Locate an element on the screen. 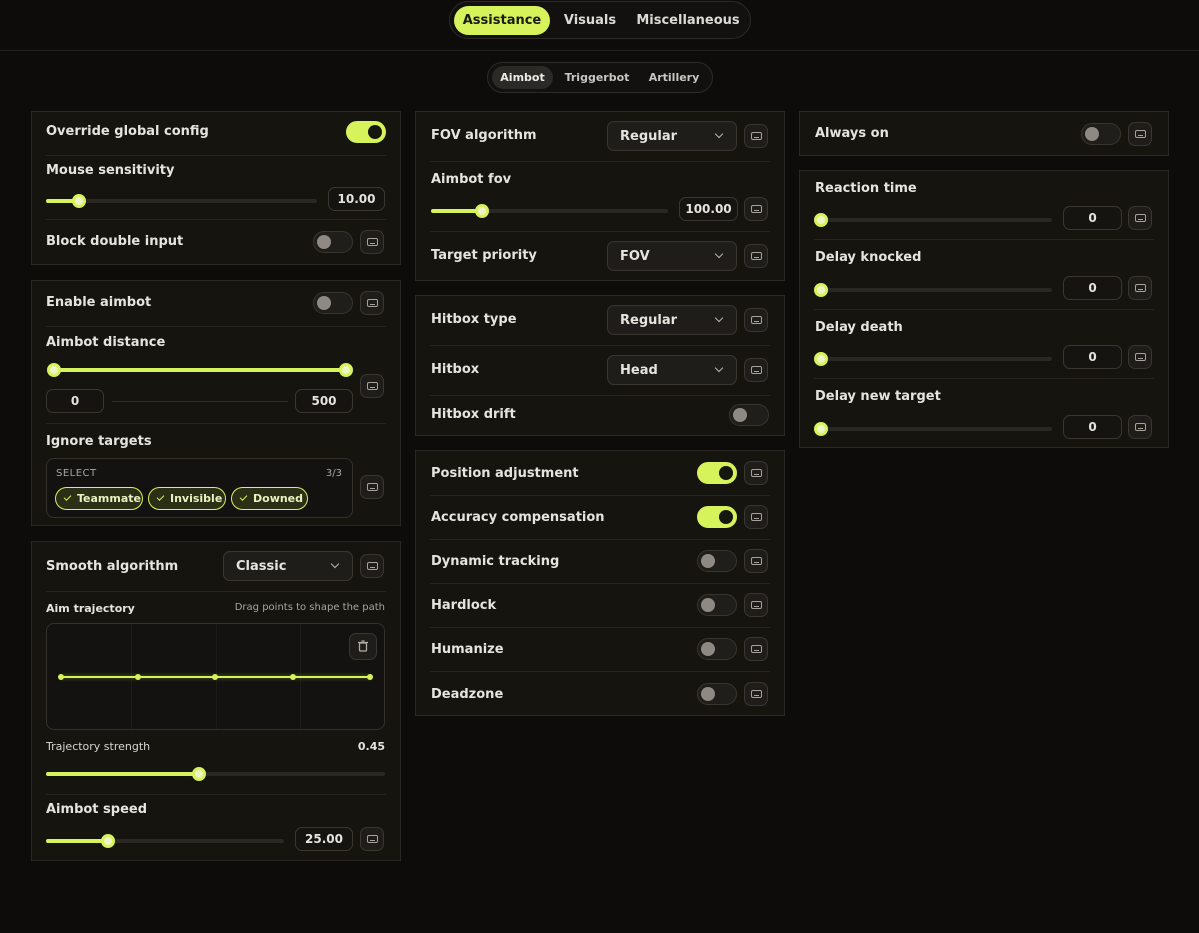 This screenshot has width=1199, height=933. sensitivity-slider is located at coordinates (181, 201).